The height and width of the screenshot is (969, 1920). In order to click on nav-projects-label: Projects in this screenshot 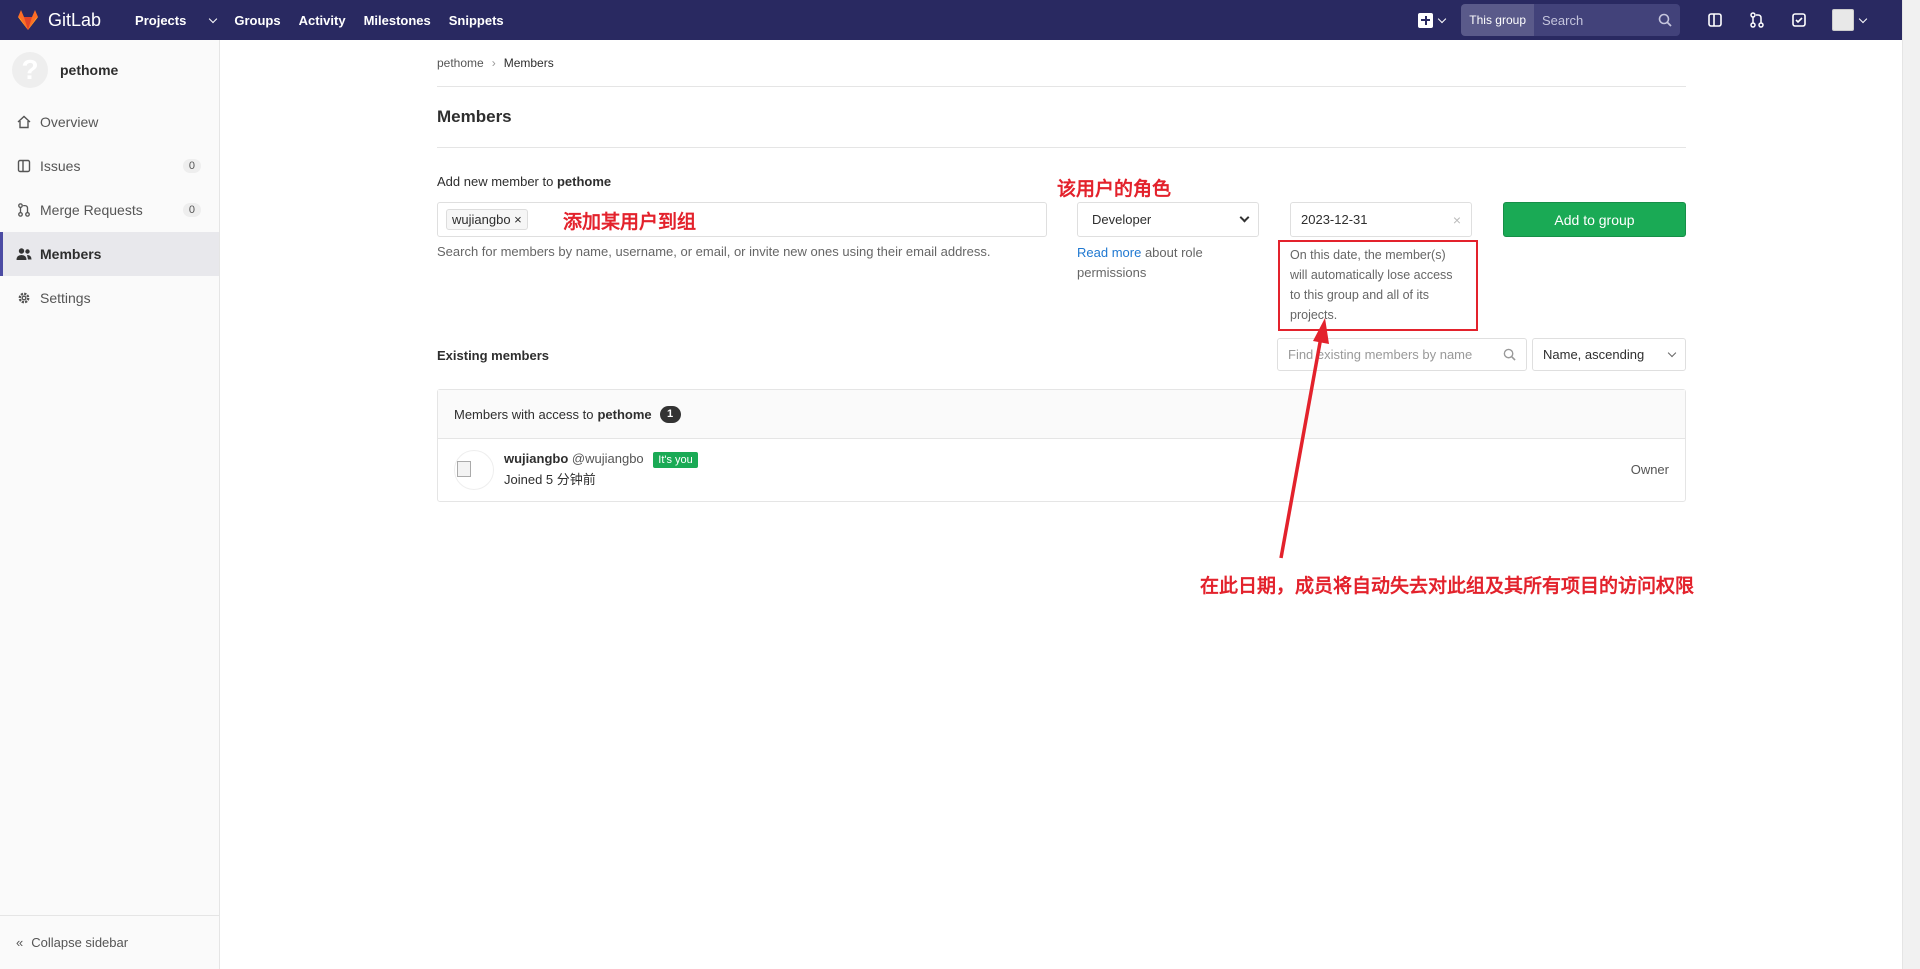, I will do `click(161, 20)`.